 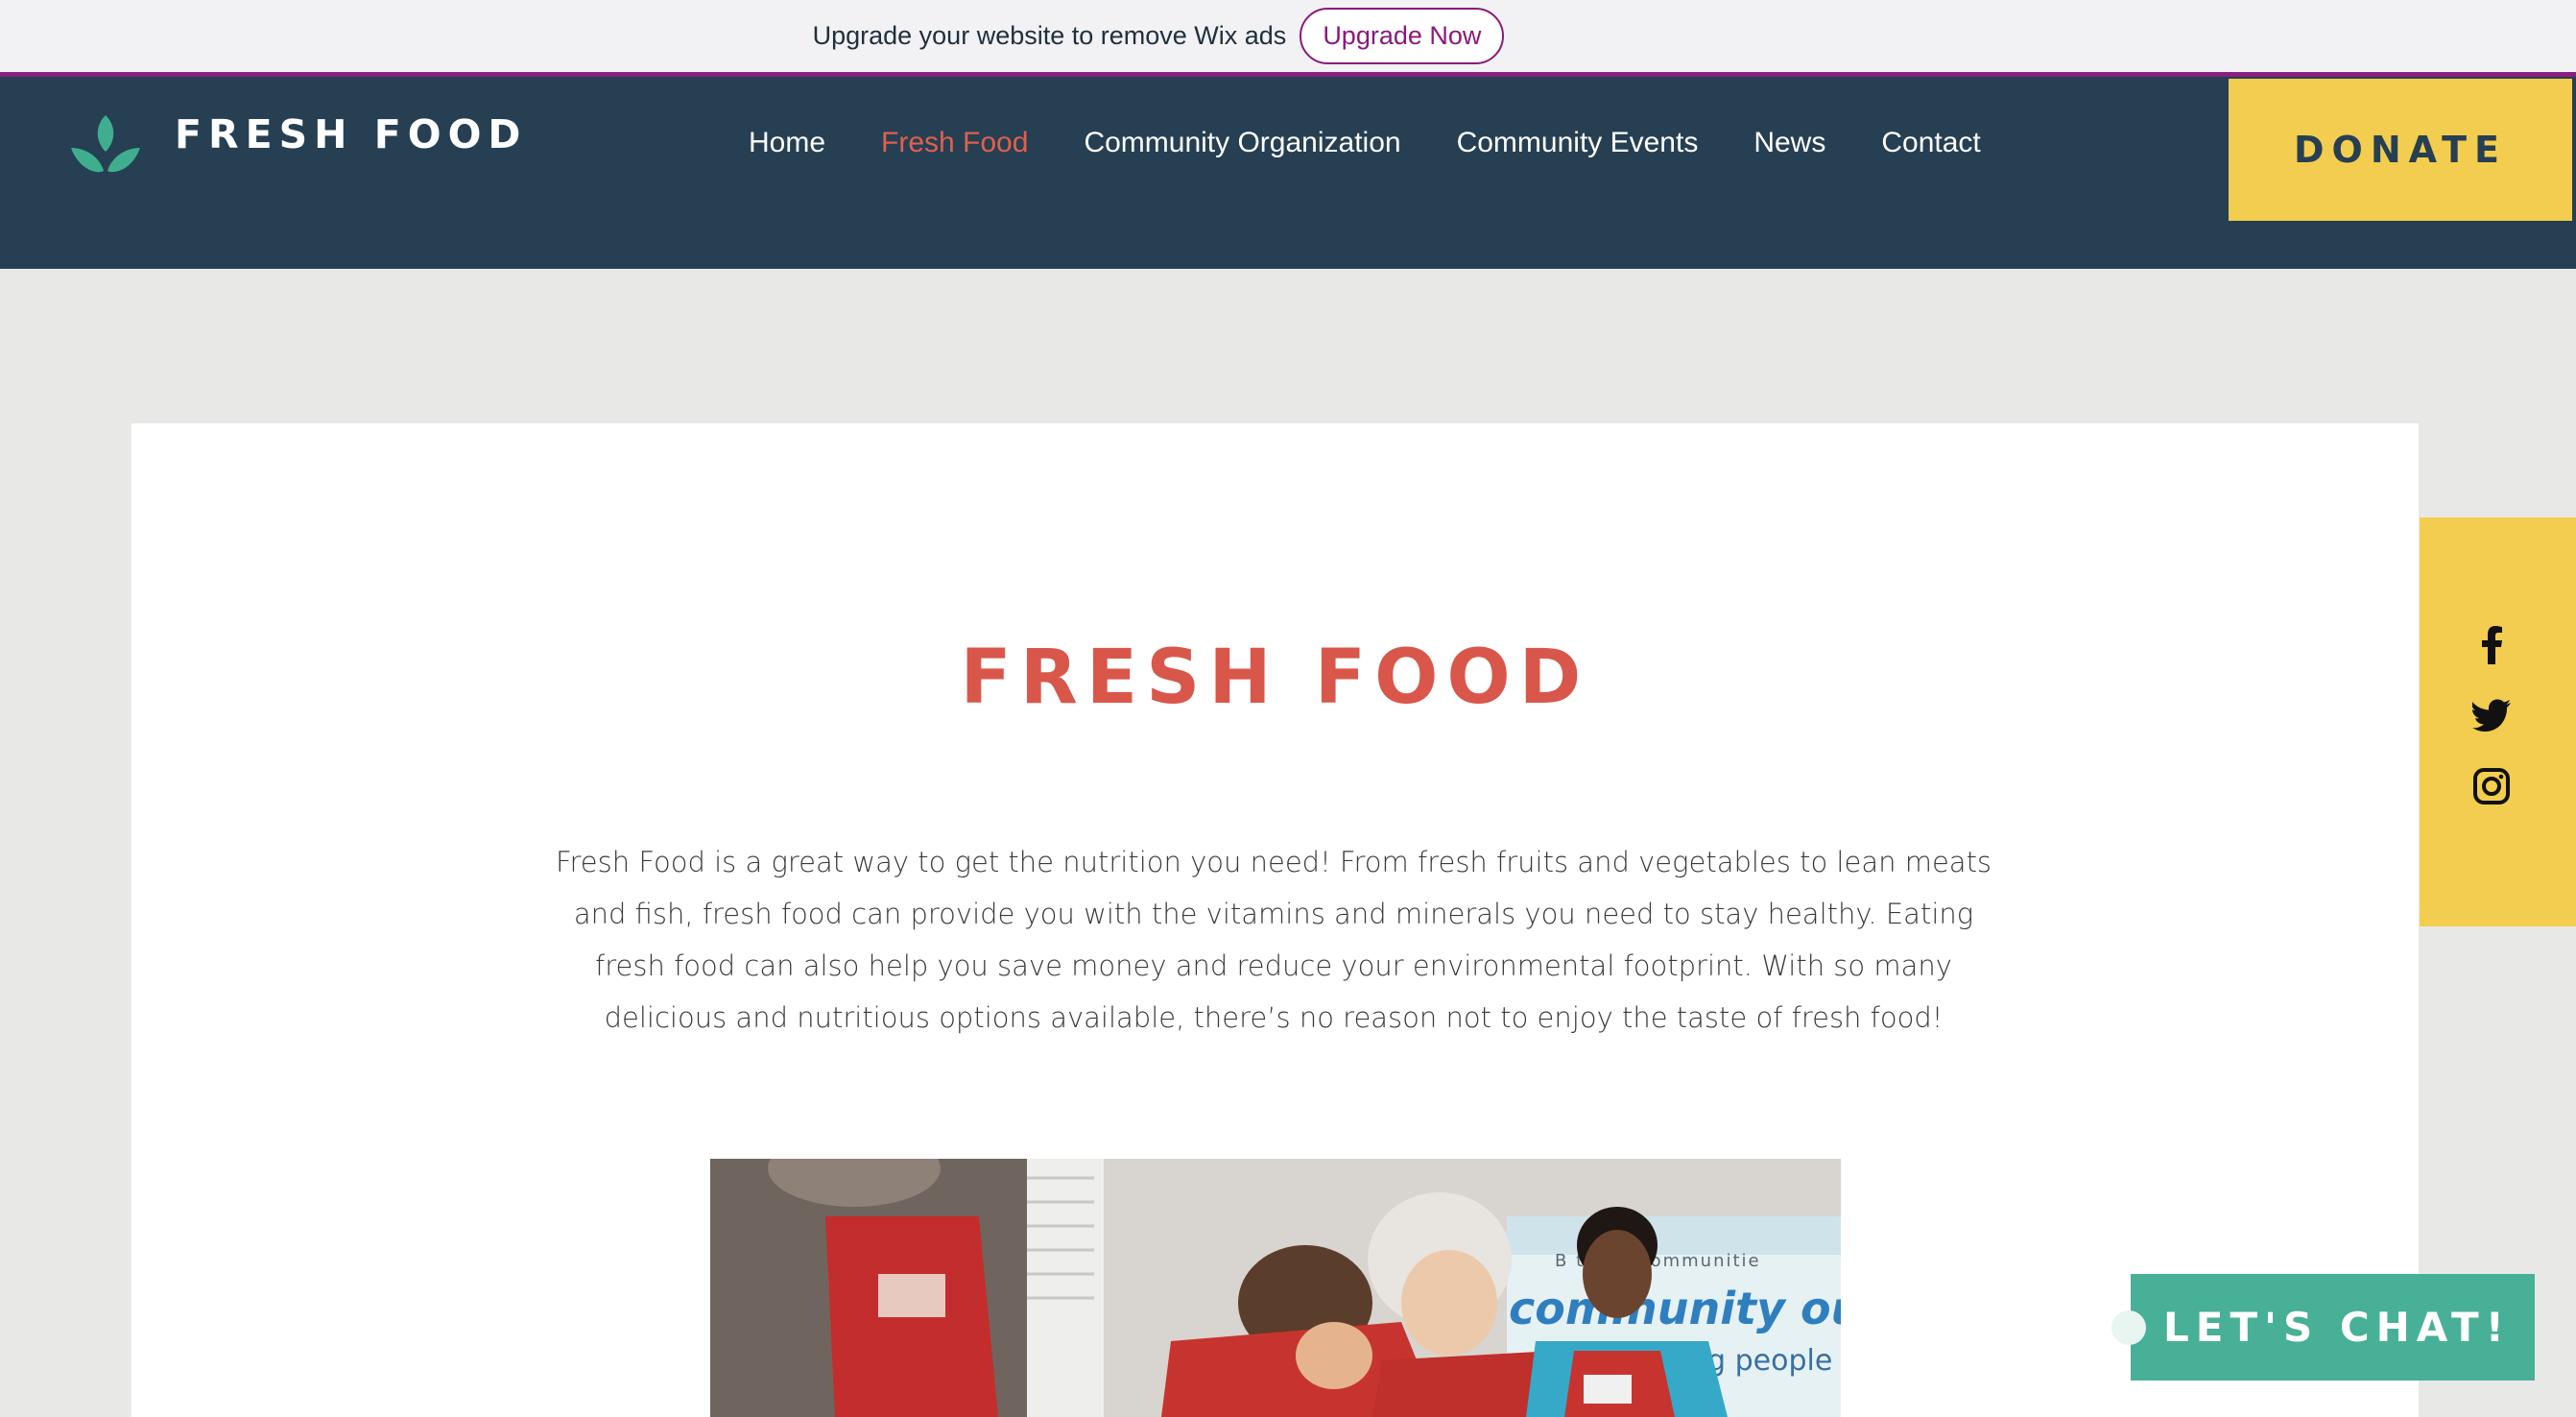 I want to click on lets-chat-button: LET'S CHAT!, so click(x=2323, y=1327).